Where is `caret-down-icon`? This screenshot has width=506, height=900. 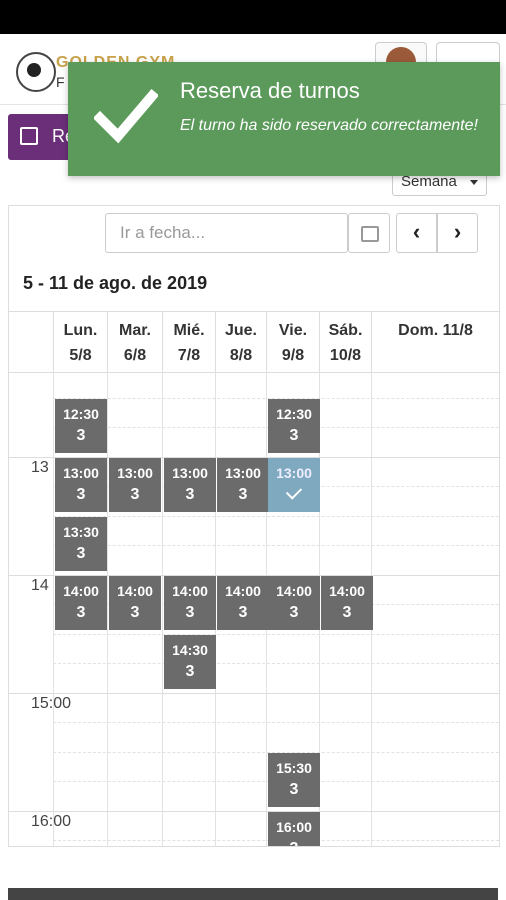 caret-down-icon is located at coordinates (474, 182).